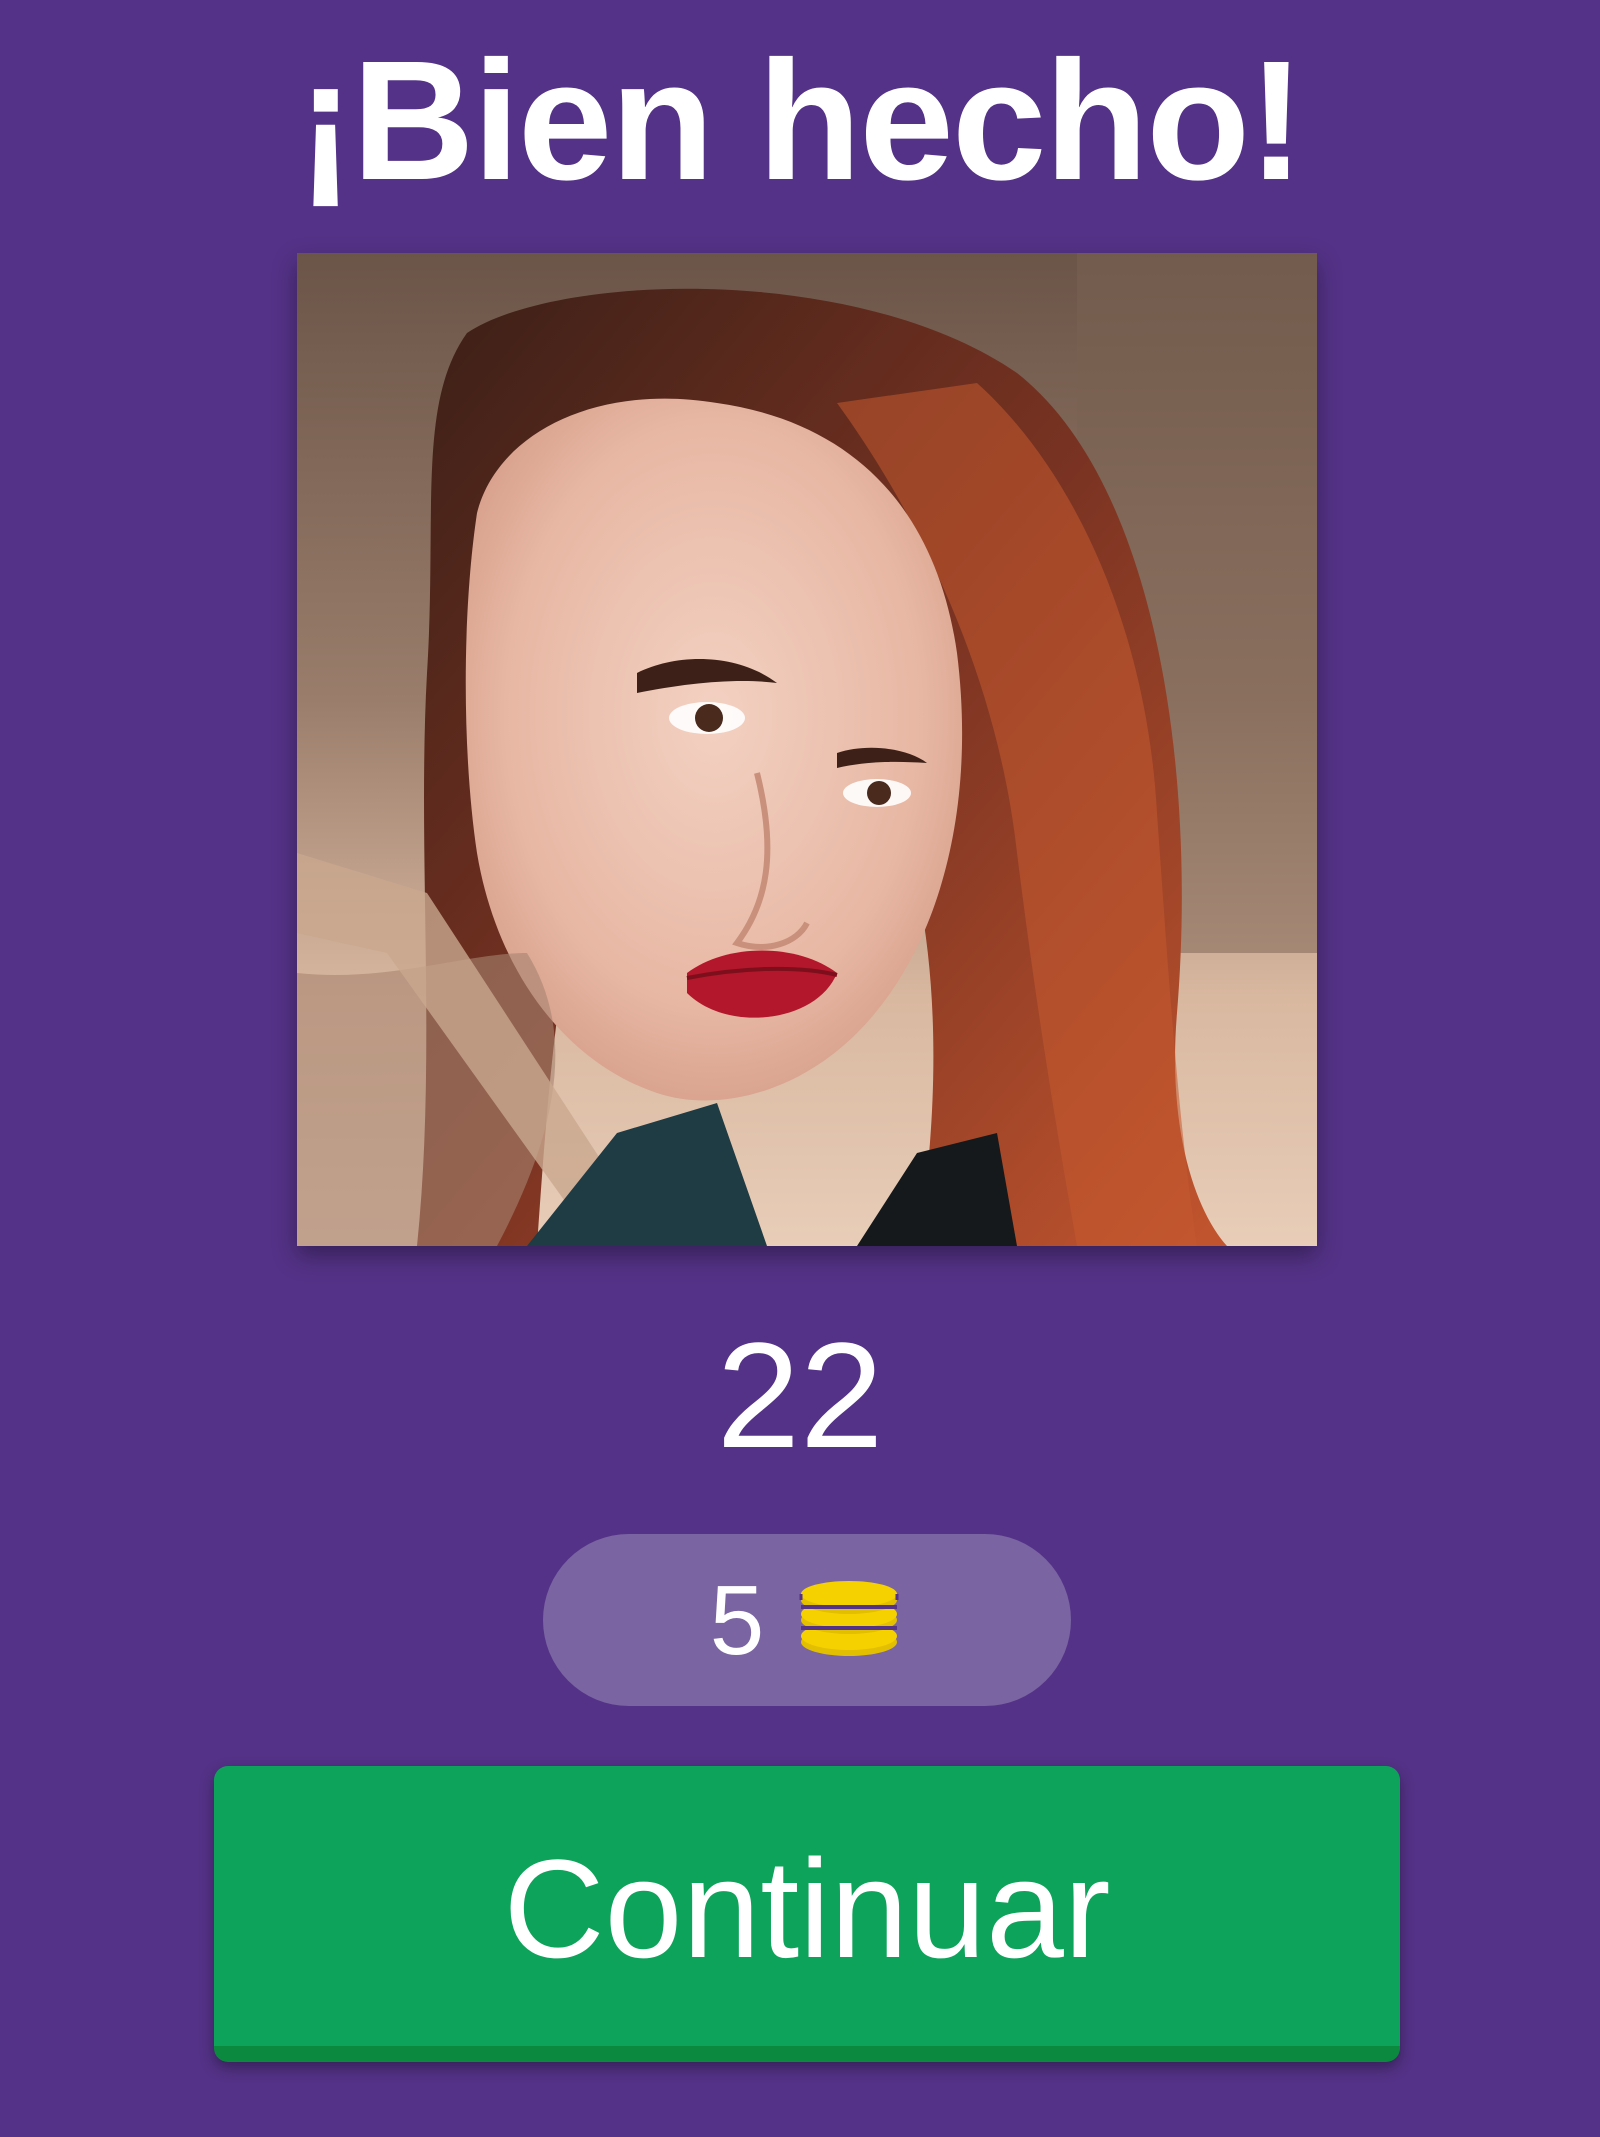 The width and height of the screenshot is (1600, 2137). I want to click on continue-button-label: Continuar, so click(807, 1908).